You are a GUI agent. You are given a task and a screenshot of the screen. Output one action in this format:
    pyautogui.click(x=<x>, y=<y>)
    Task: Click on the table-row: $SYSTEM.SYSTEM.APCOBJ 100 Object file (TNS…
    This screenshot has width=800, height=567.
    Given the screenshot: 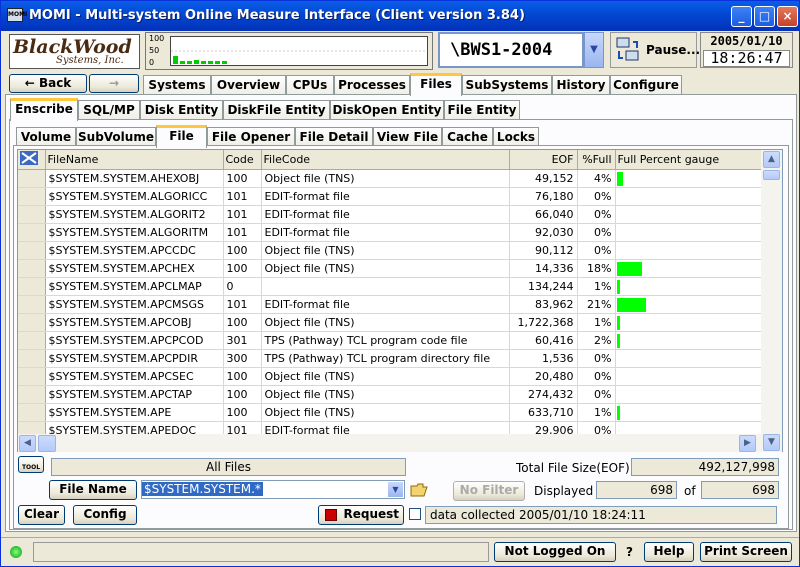 What is the action you would take?
    pyautogui.click(x=391, y=322)
    